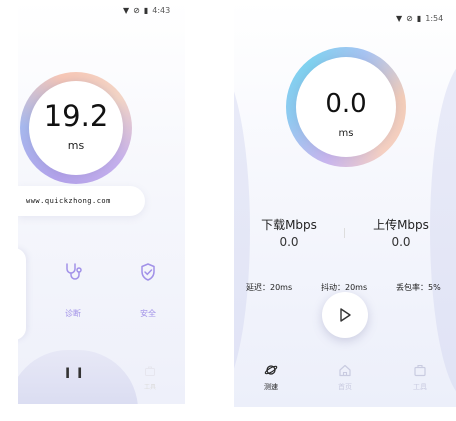  I want to click on pause-button: I I, so click(74, 374).